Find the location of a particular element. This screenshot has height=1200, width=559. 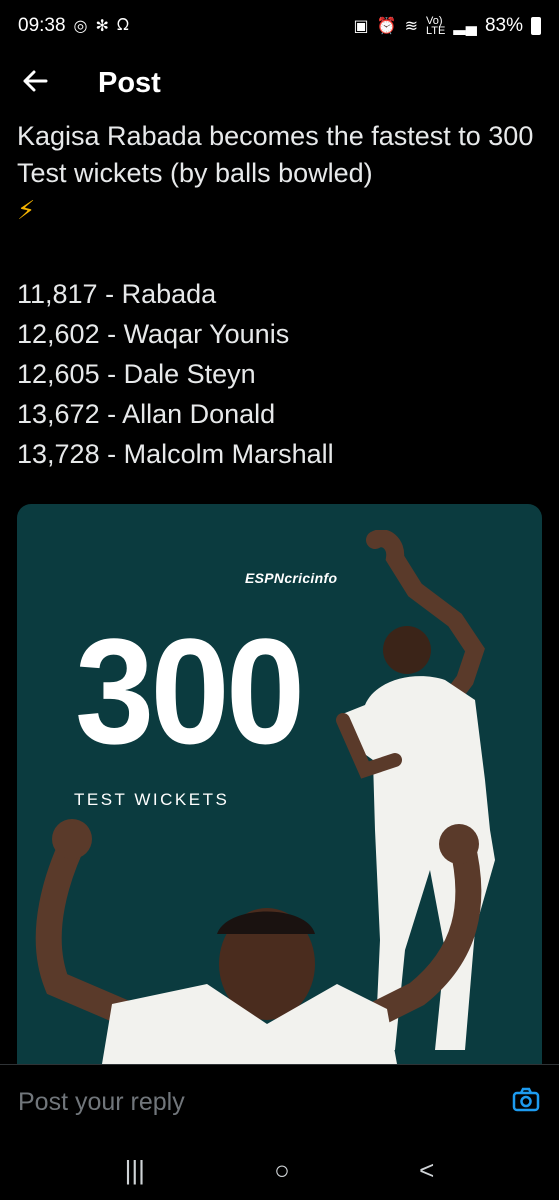

signal-icon: ▂▄ is located at coordinates (465, 26).